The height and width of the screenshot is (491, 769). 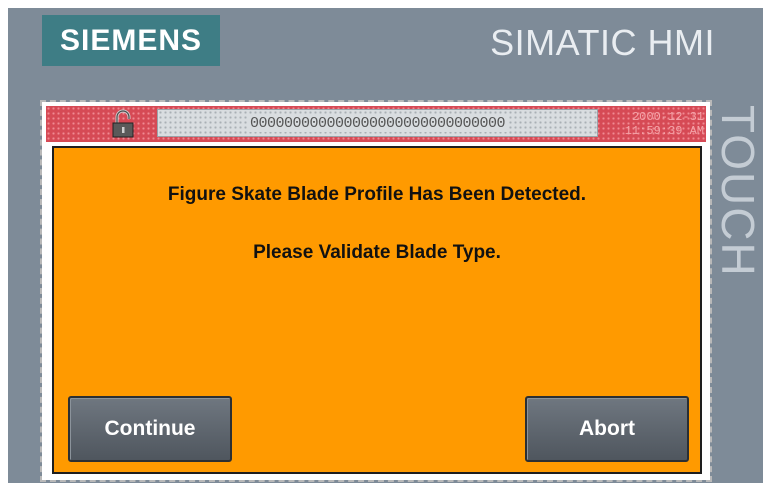 I want to click on abort-button: Abort, so click(x=607, y=429).